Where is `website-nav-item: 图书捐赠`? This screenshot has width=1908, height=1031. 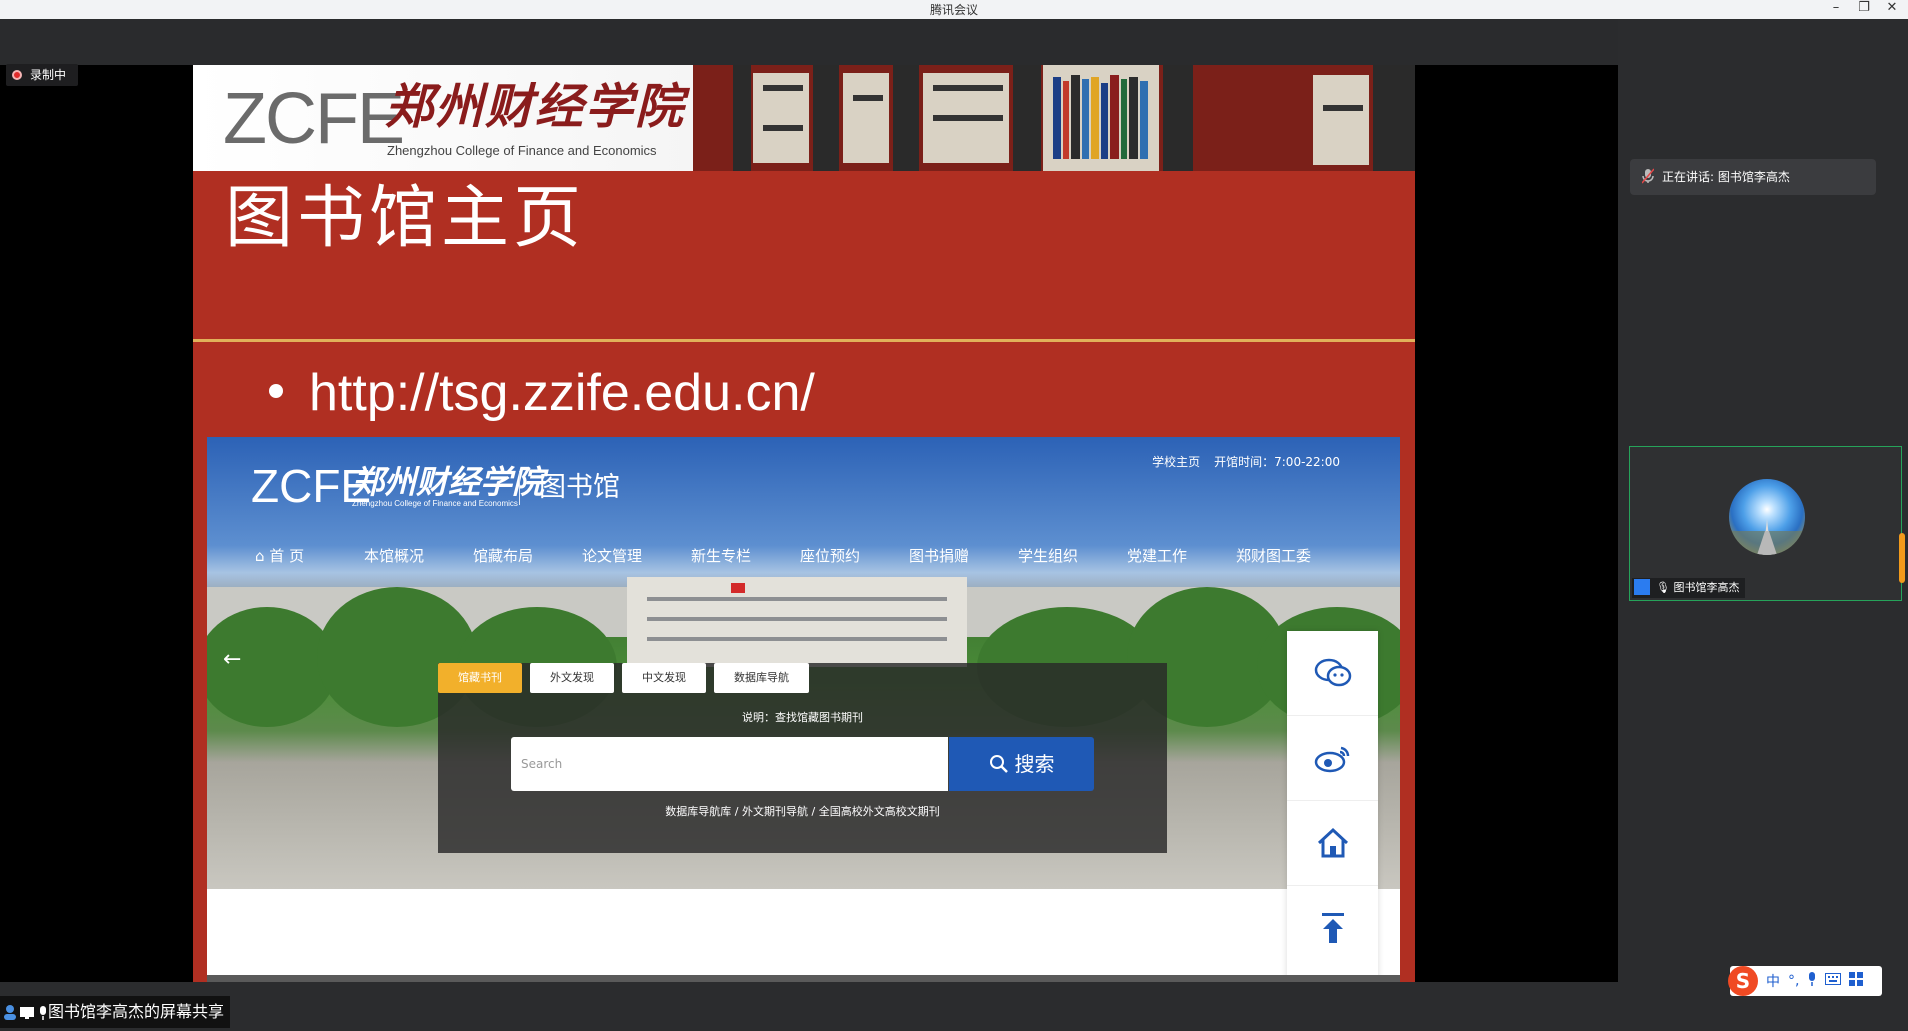 website-nav-item: 图书捐赠 is located at coordinates (939, 556).